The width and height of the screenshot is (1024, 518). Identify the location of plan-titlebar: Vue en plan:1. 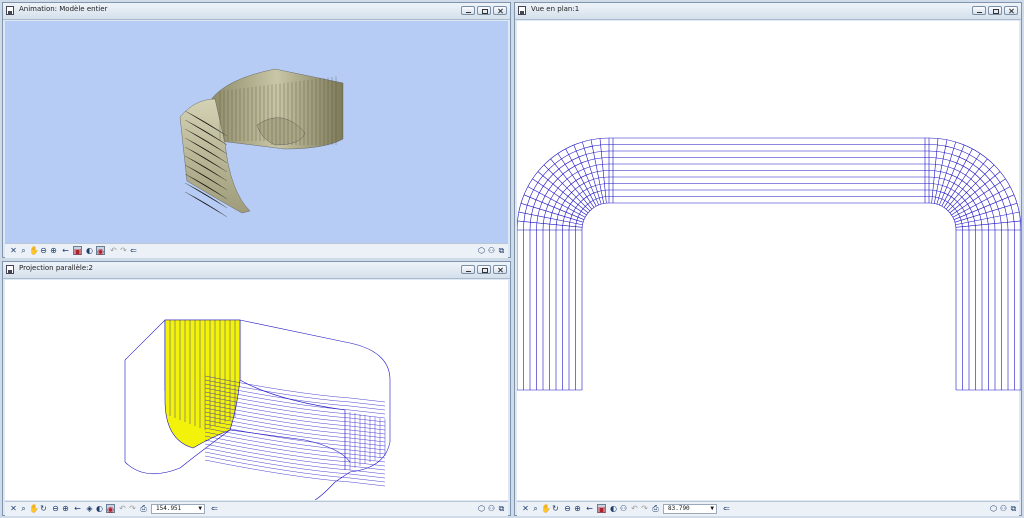
(768, 11).